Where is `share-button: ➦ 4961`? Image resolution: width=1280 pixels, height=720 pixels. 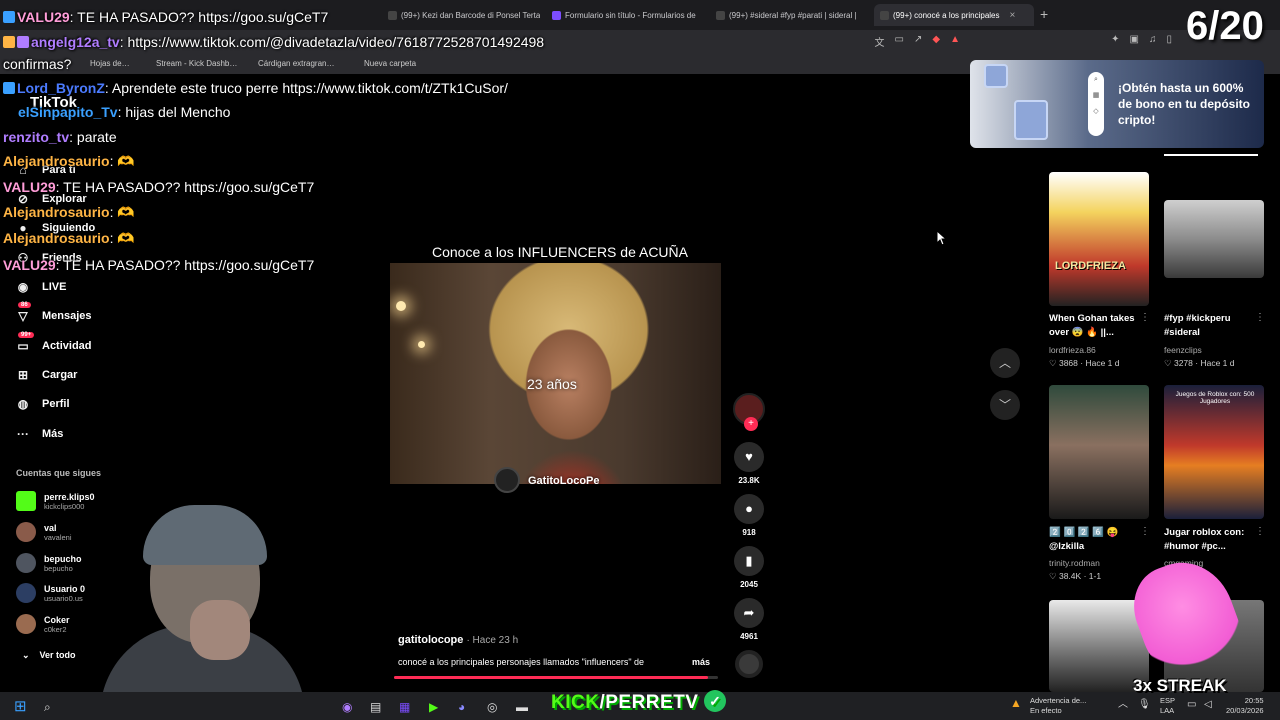
share-button: ➦ 4961 is located at coordinates (749, 619).